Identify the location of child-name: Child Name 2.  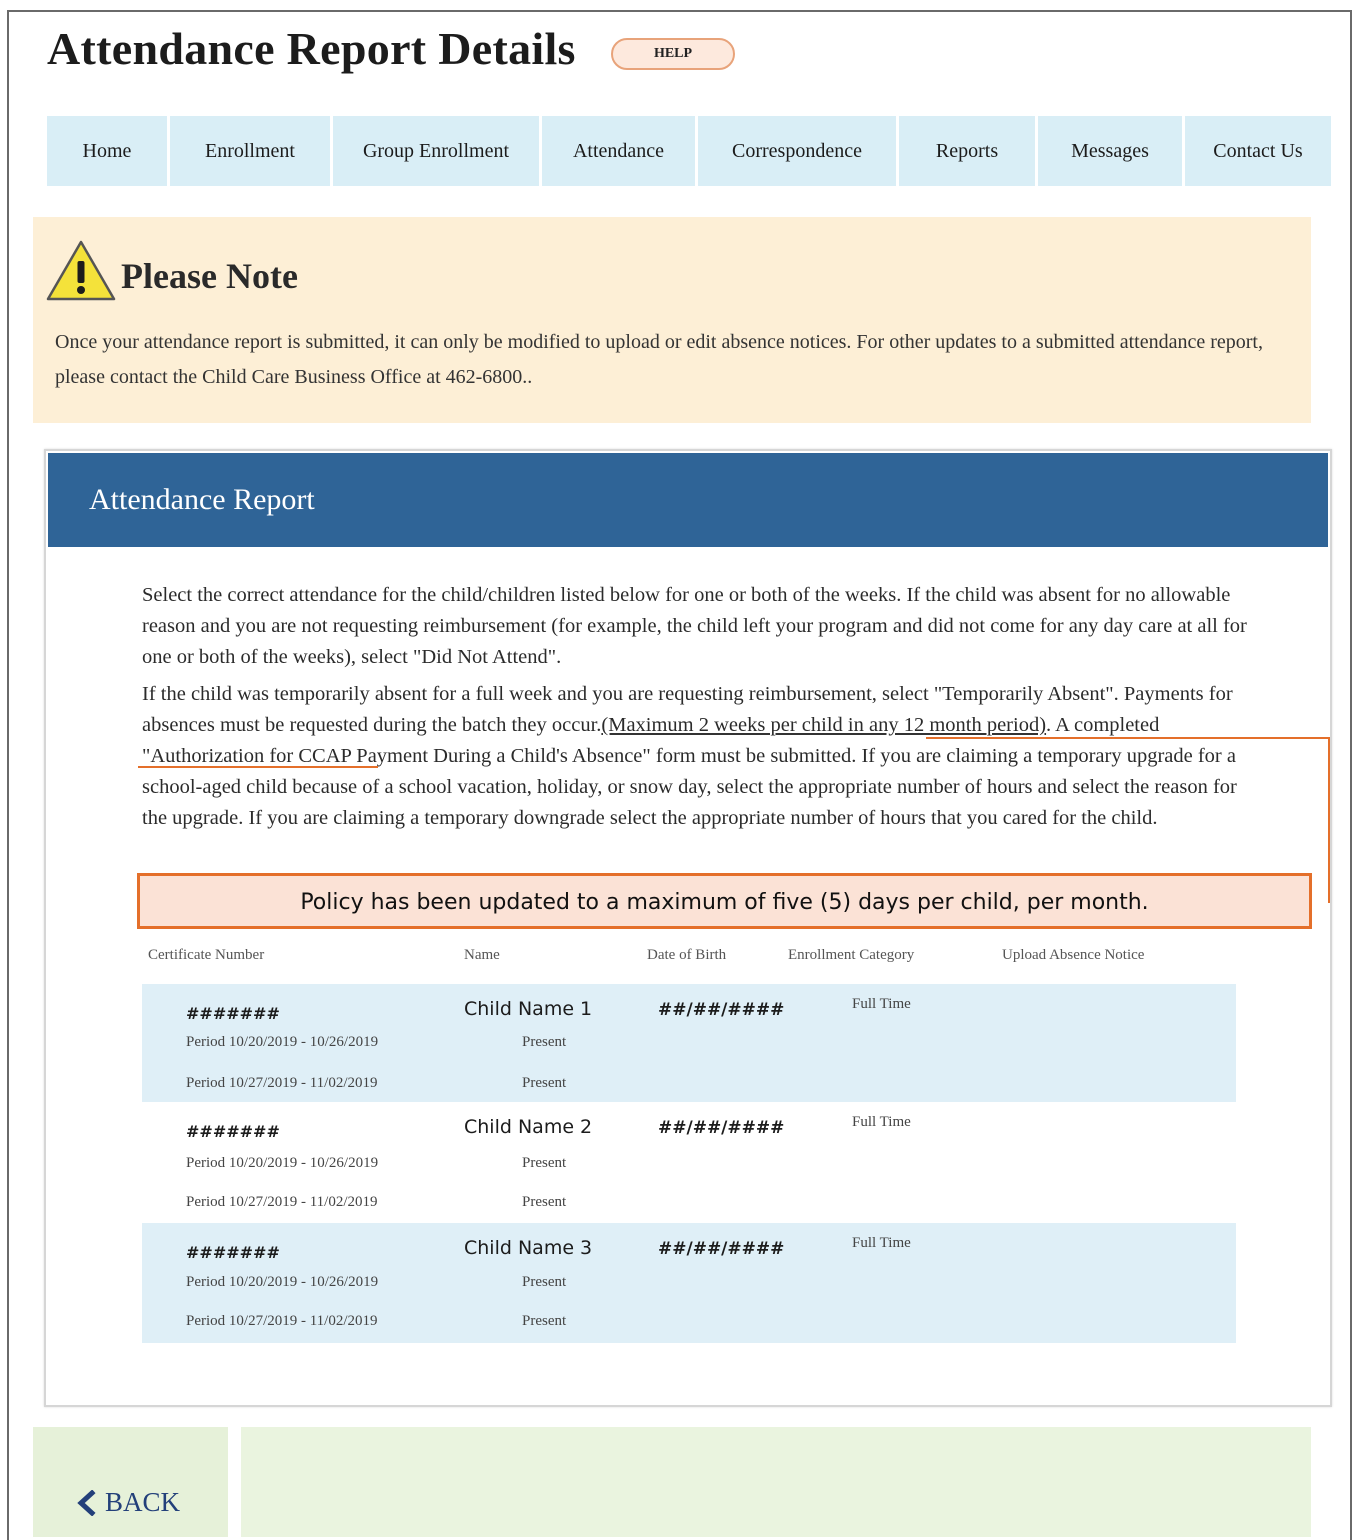
(528, 1127).